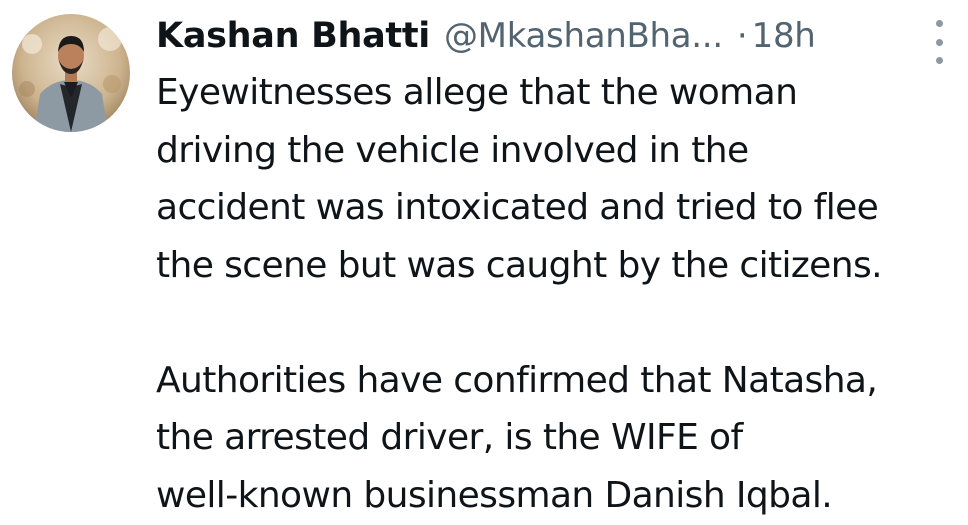  What do you see at coordinates (449, 437) in the screenshot?
I see `tweet-line: the arrested driver, is the WIFE of` at bounding box center [449, 437].